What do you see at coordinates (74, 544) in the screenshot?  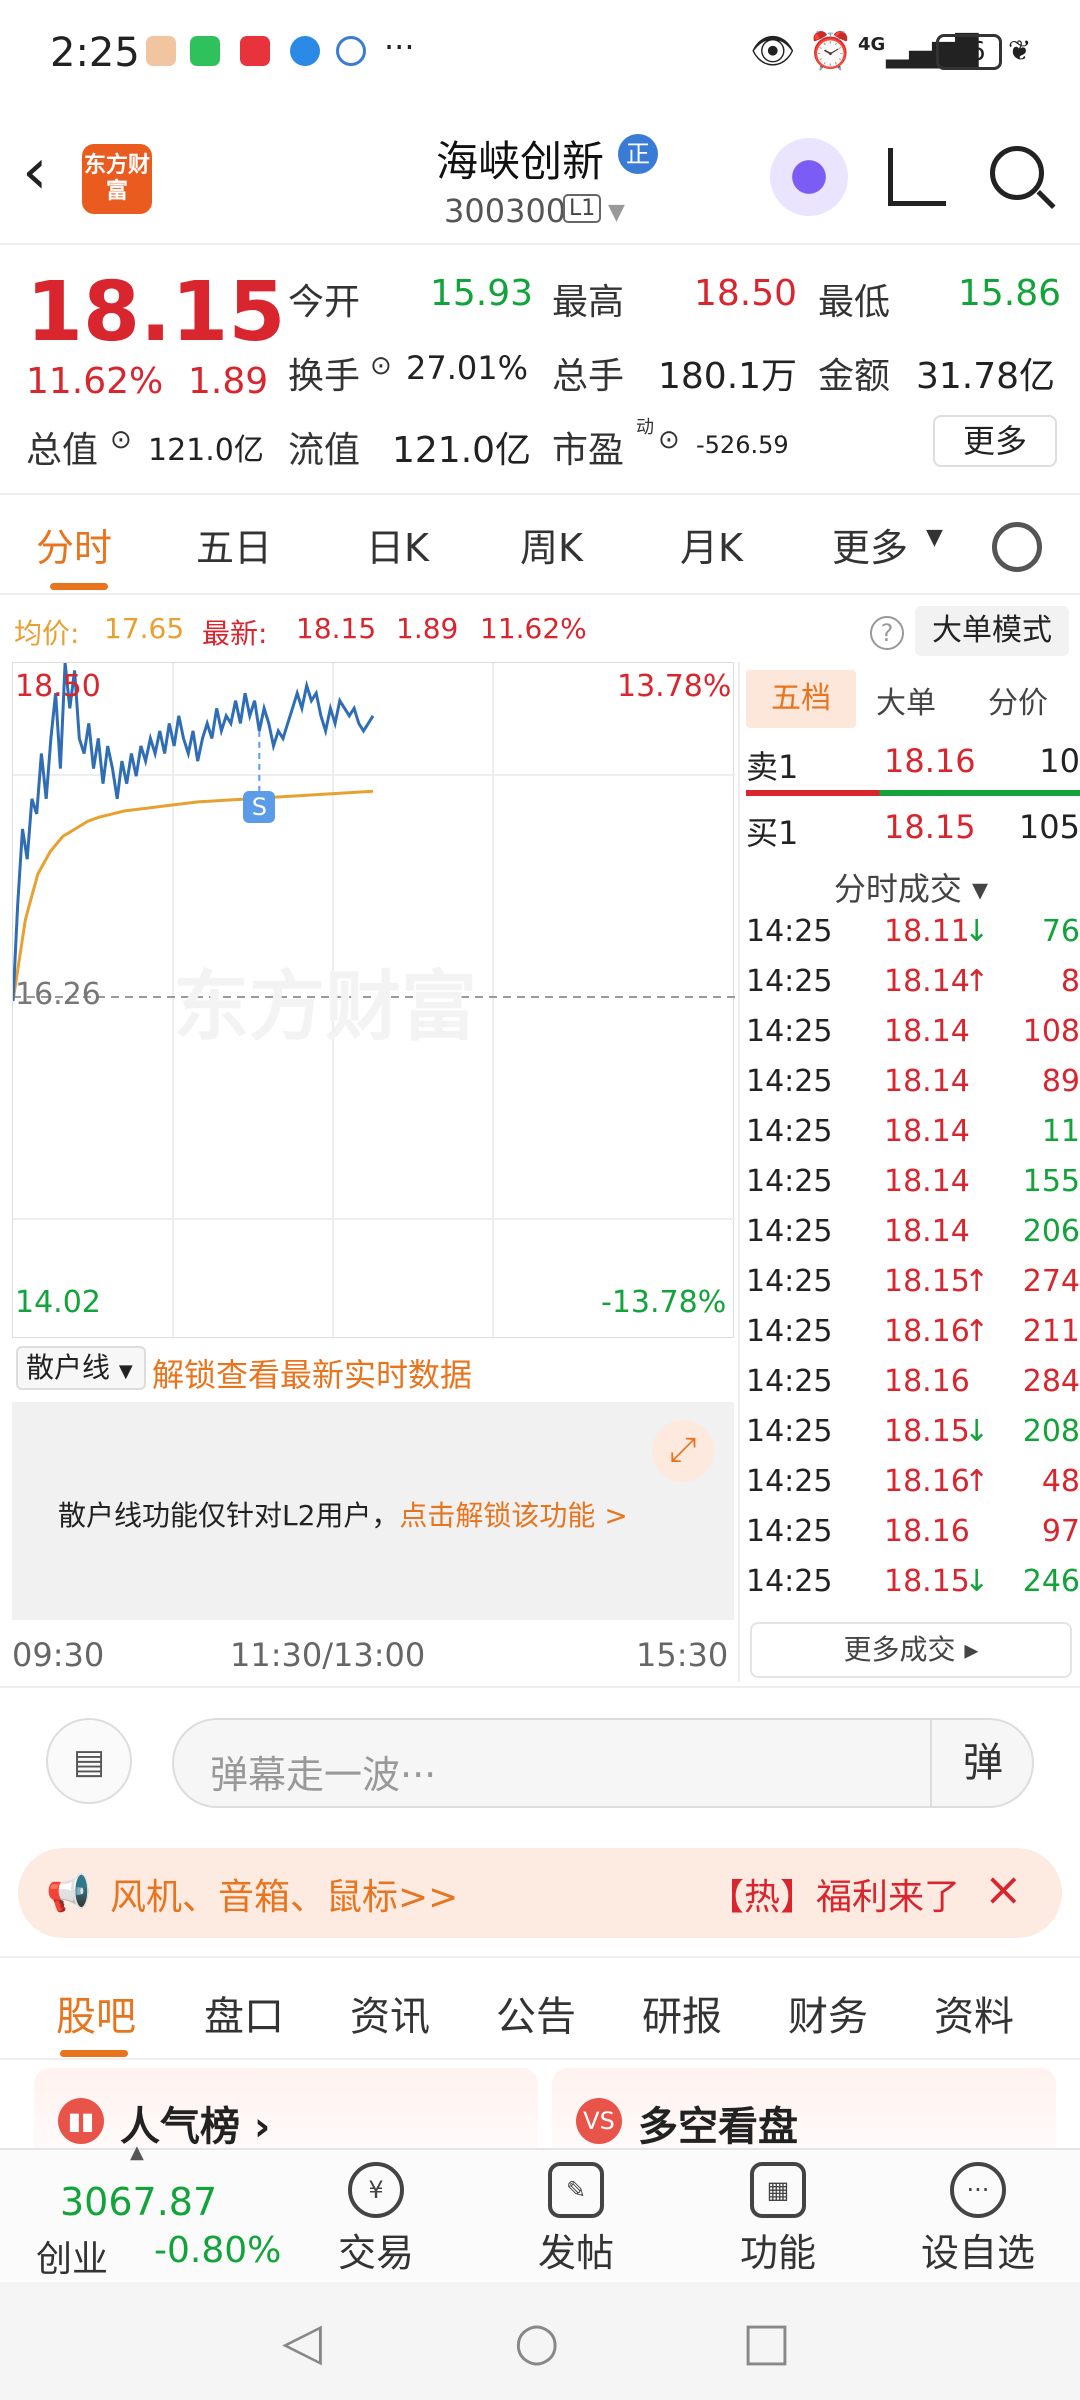 I see `tab-intraday: 分时` at bounding box center [74, 544].